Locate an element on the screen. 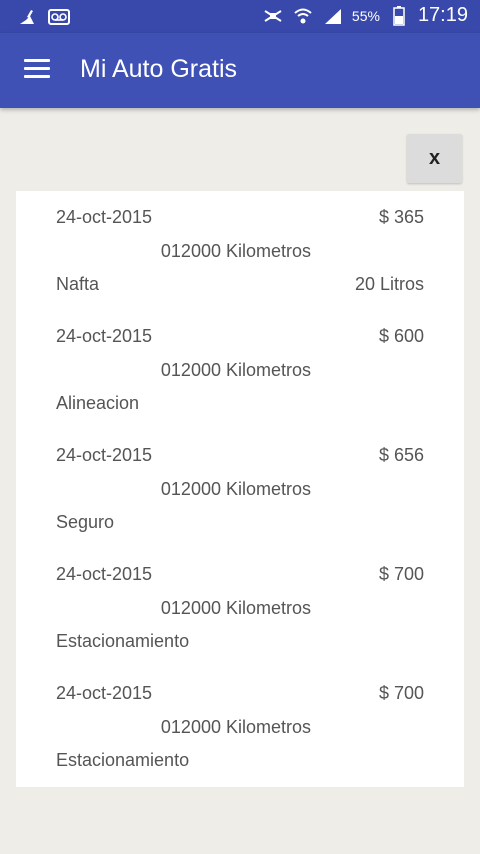 This screenshot has width=480, height=854. entry-concept: Alineacion is located at coordinates (98, 403).